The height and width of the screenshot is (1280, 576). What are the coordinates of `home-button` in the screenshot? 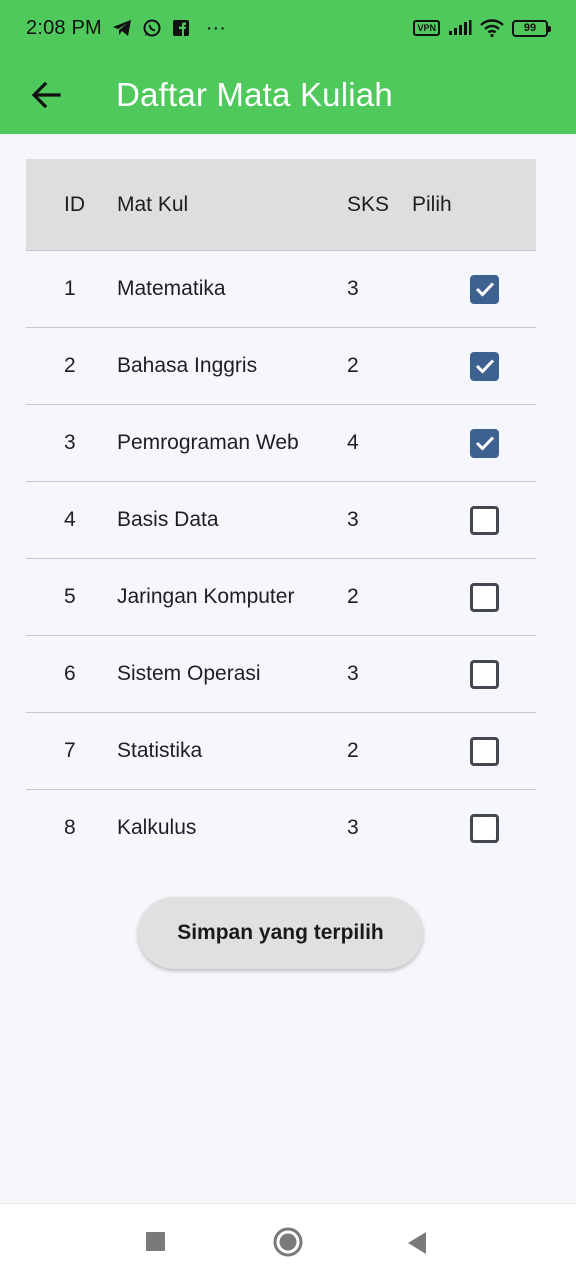 It's located at (288, 1242).